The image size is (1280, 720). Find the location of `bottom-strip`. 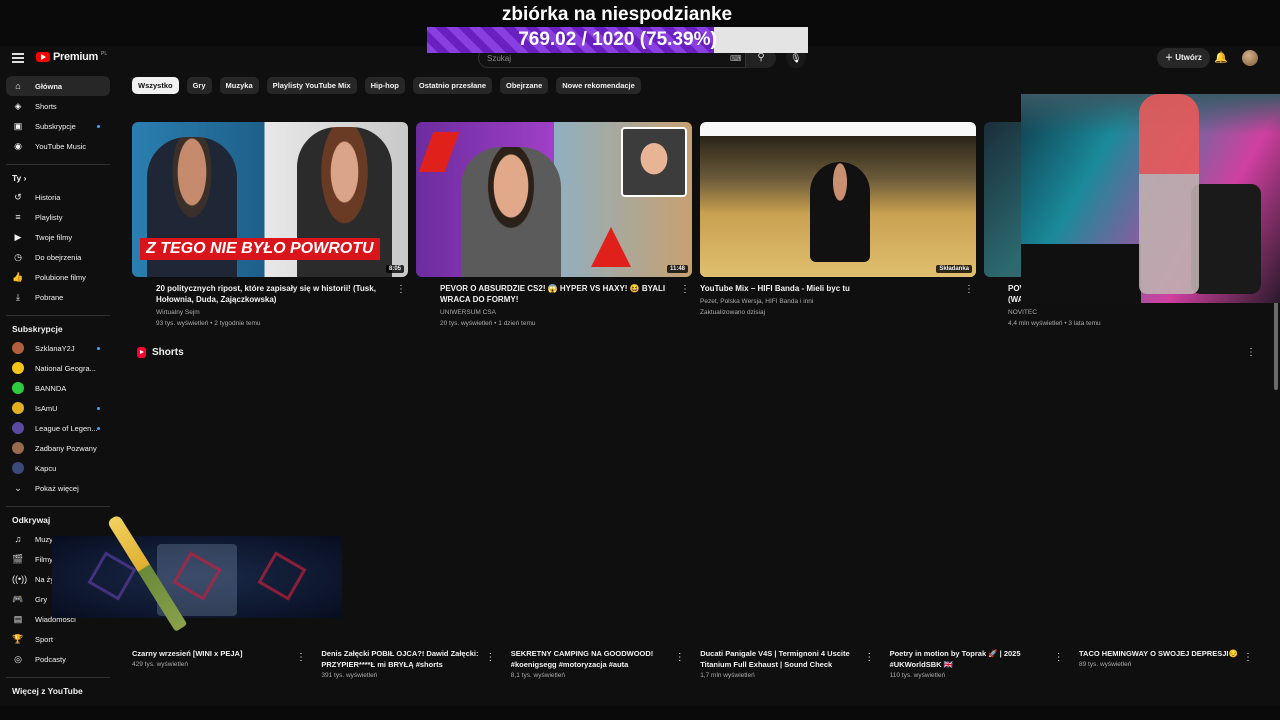

bottom-strip is located at coordinates (640, 713).